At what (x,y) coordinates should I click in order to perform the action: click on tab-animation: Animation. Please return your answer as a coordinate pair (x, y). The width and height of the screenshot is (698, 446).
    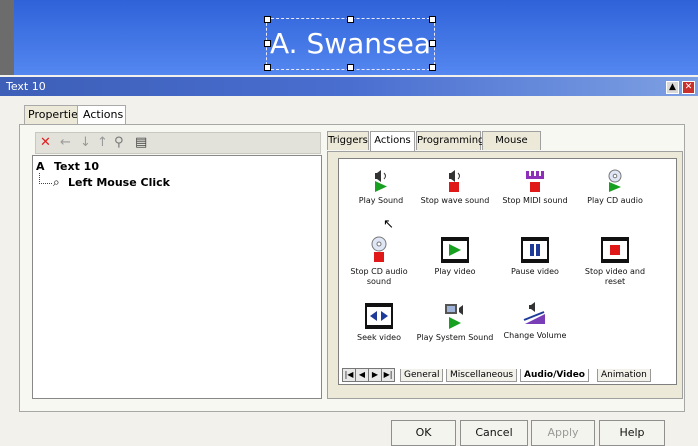
    Looking at the image, I should click on (624, 375).